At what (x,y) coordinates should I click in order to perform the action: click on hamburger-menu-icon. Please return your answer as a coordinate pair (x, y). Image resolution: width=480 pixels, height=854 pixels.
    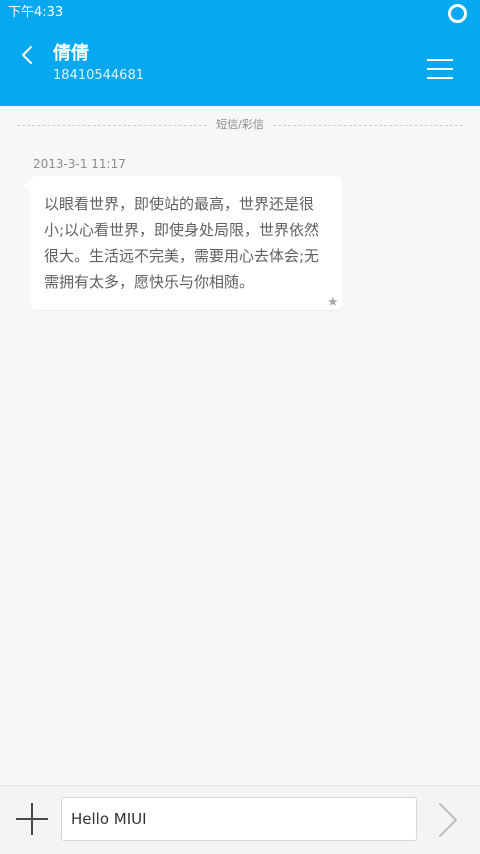
    Looking at the image, I should click on (440, 69).